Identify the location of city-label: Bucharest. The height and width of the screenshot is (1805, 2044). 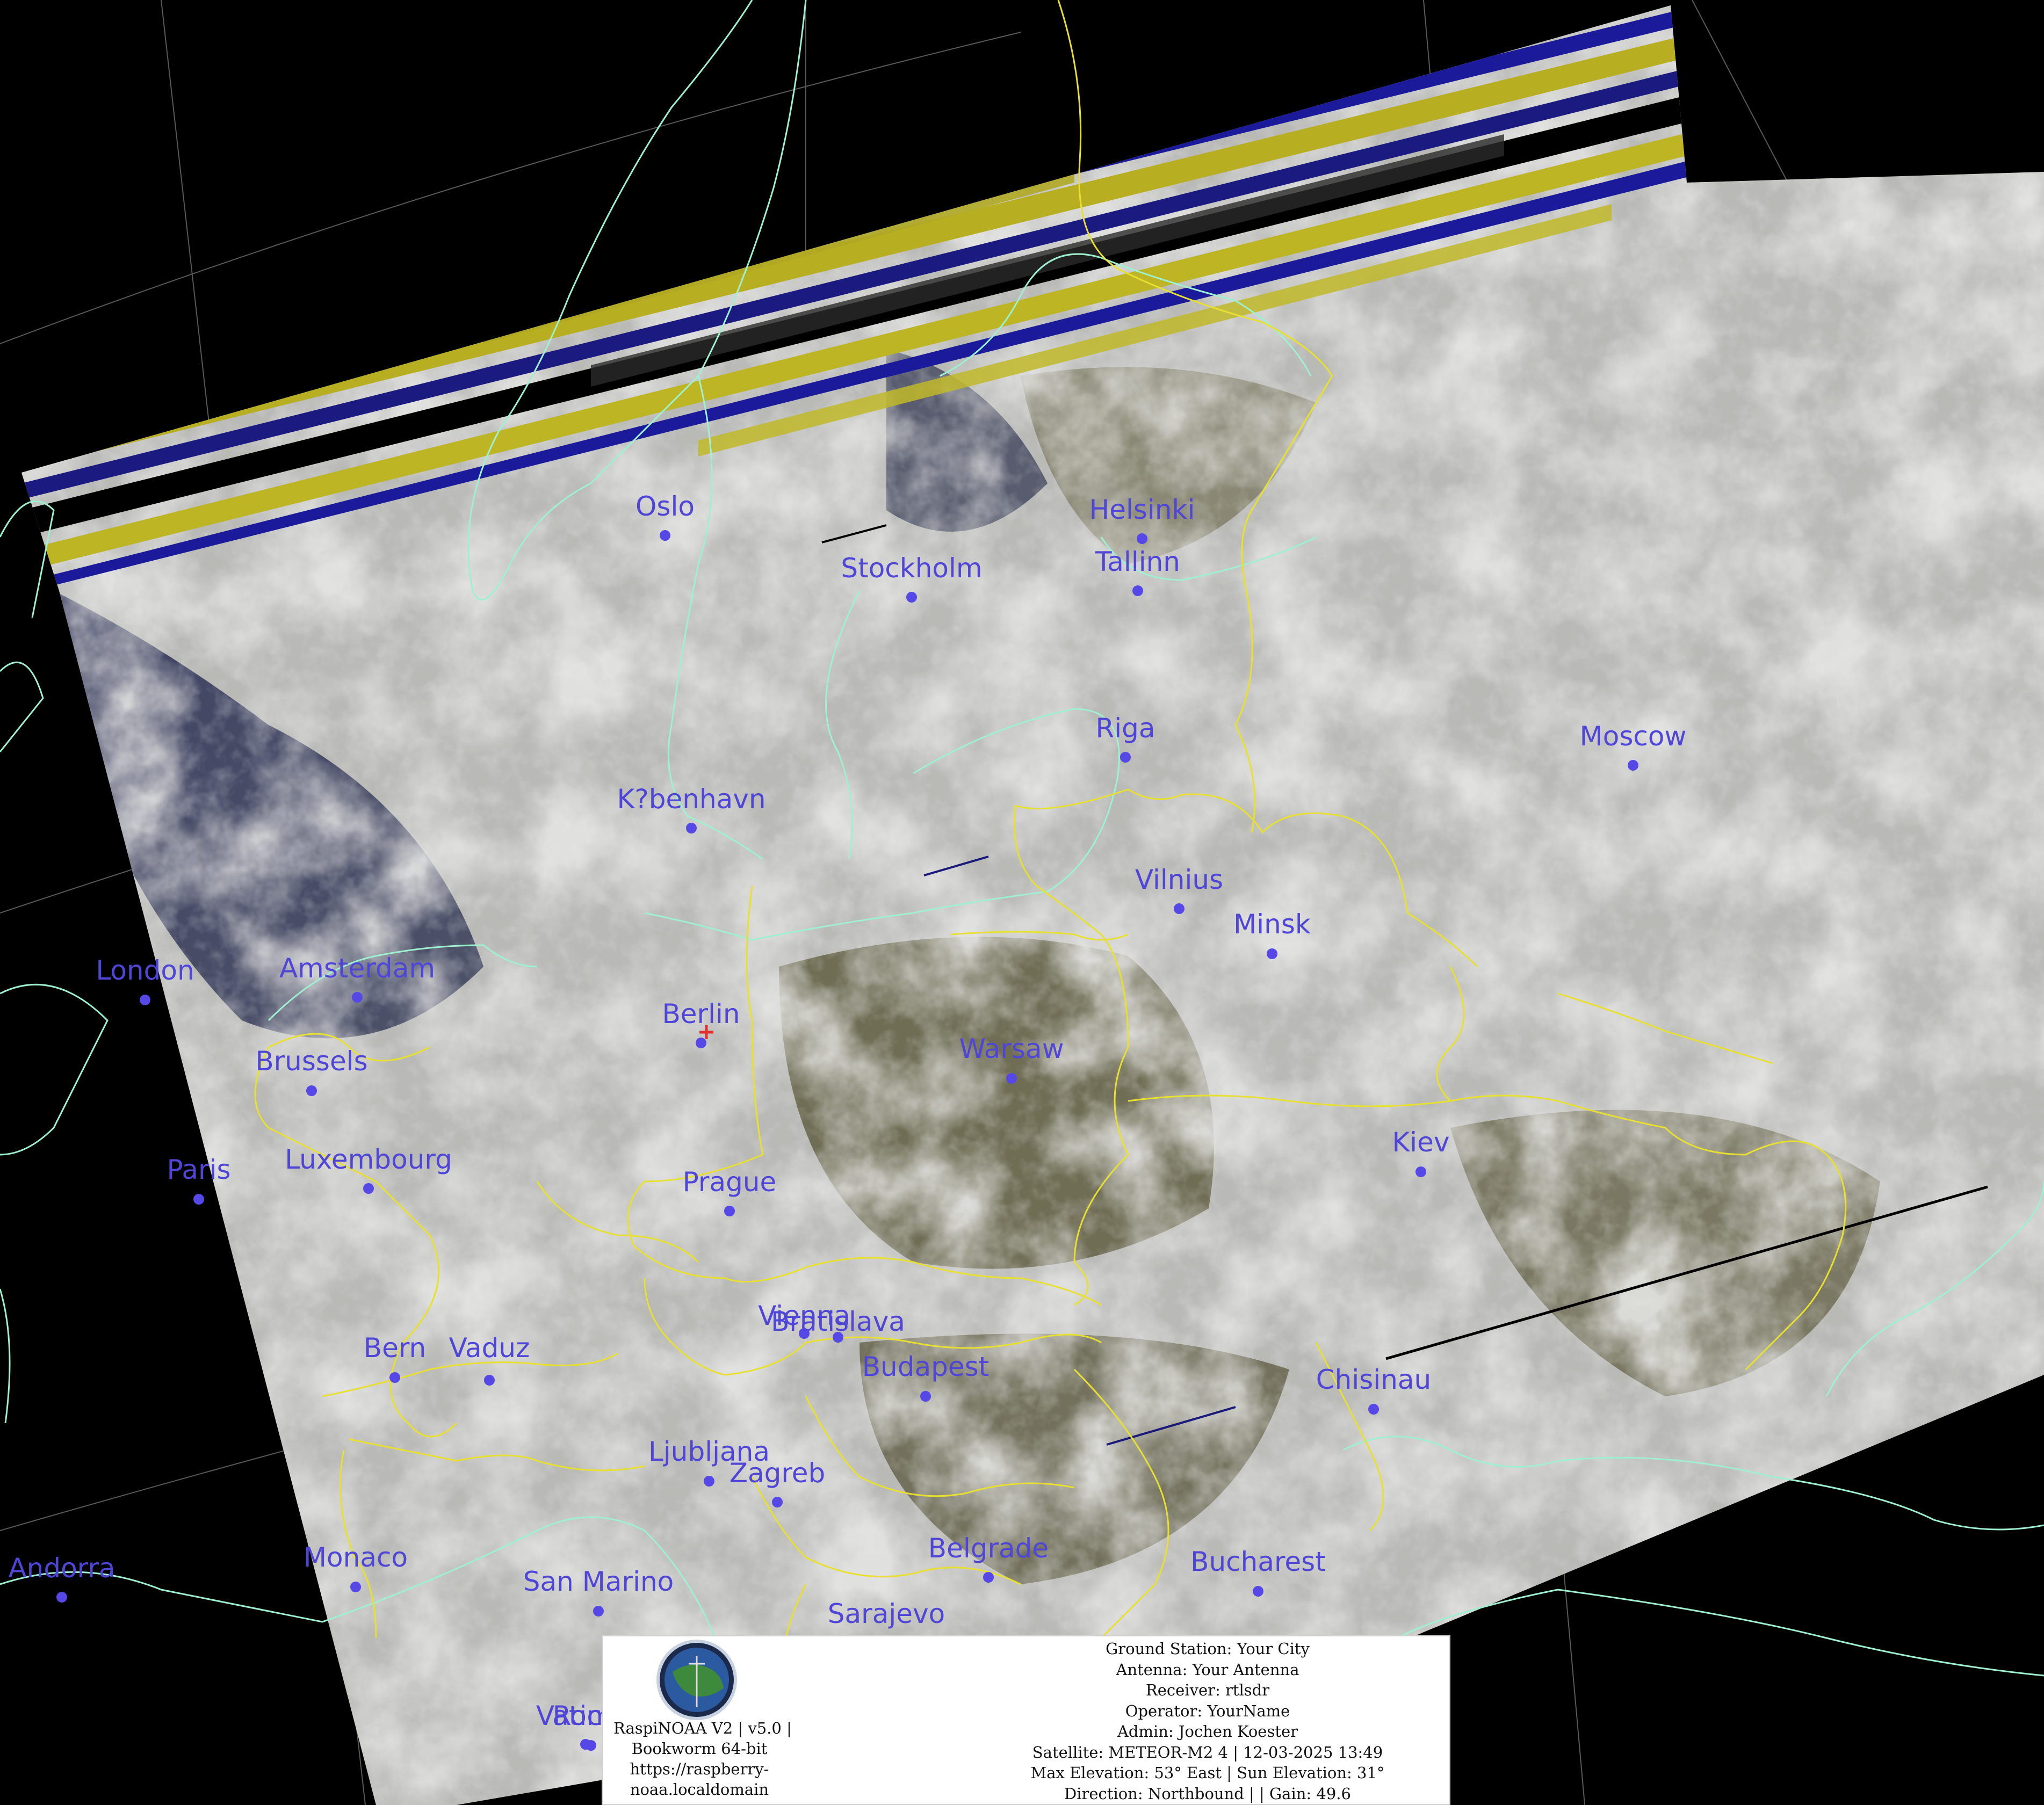
(1258, 1561).